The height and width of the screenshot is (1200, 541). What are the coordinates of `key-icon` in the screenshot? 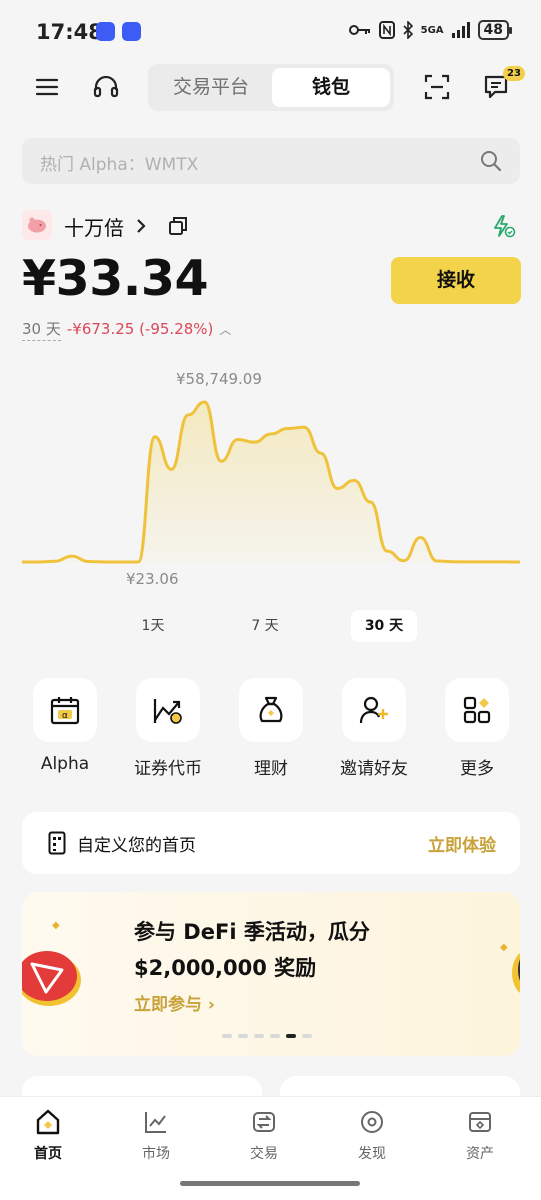 It's located at (359, 30).